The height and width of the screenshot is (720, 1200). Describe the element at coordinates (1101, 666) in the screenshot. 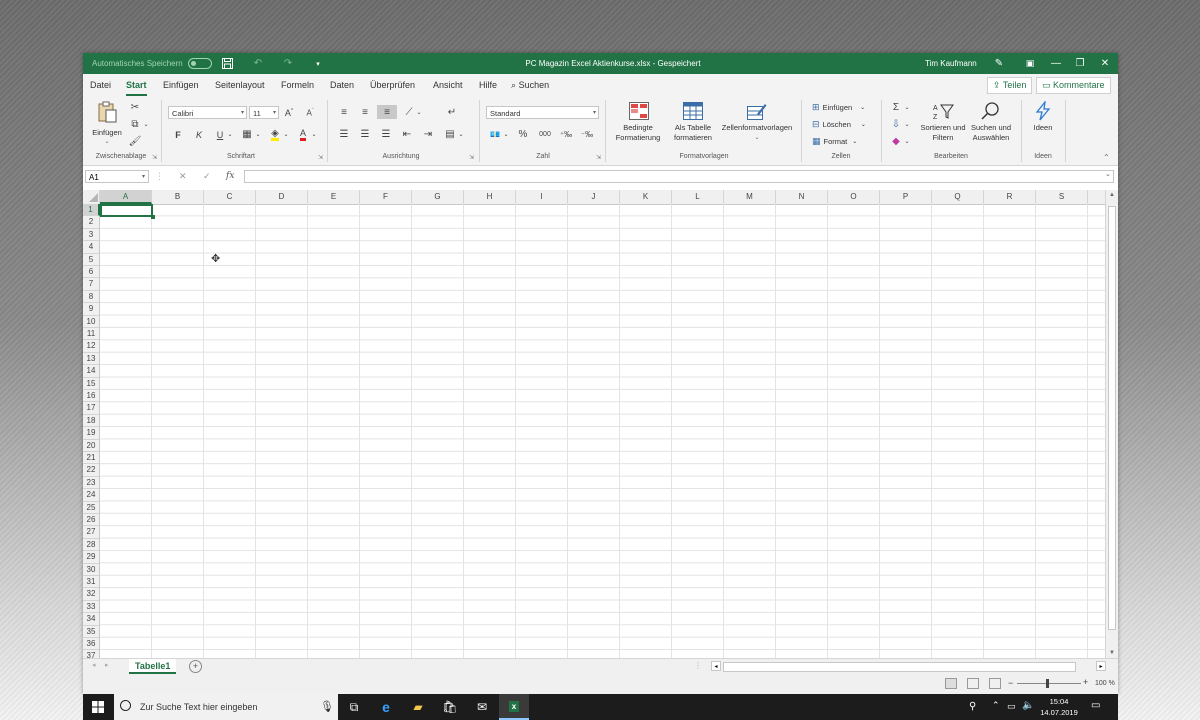

I see `scroll-right-icon: ▸` at that location.